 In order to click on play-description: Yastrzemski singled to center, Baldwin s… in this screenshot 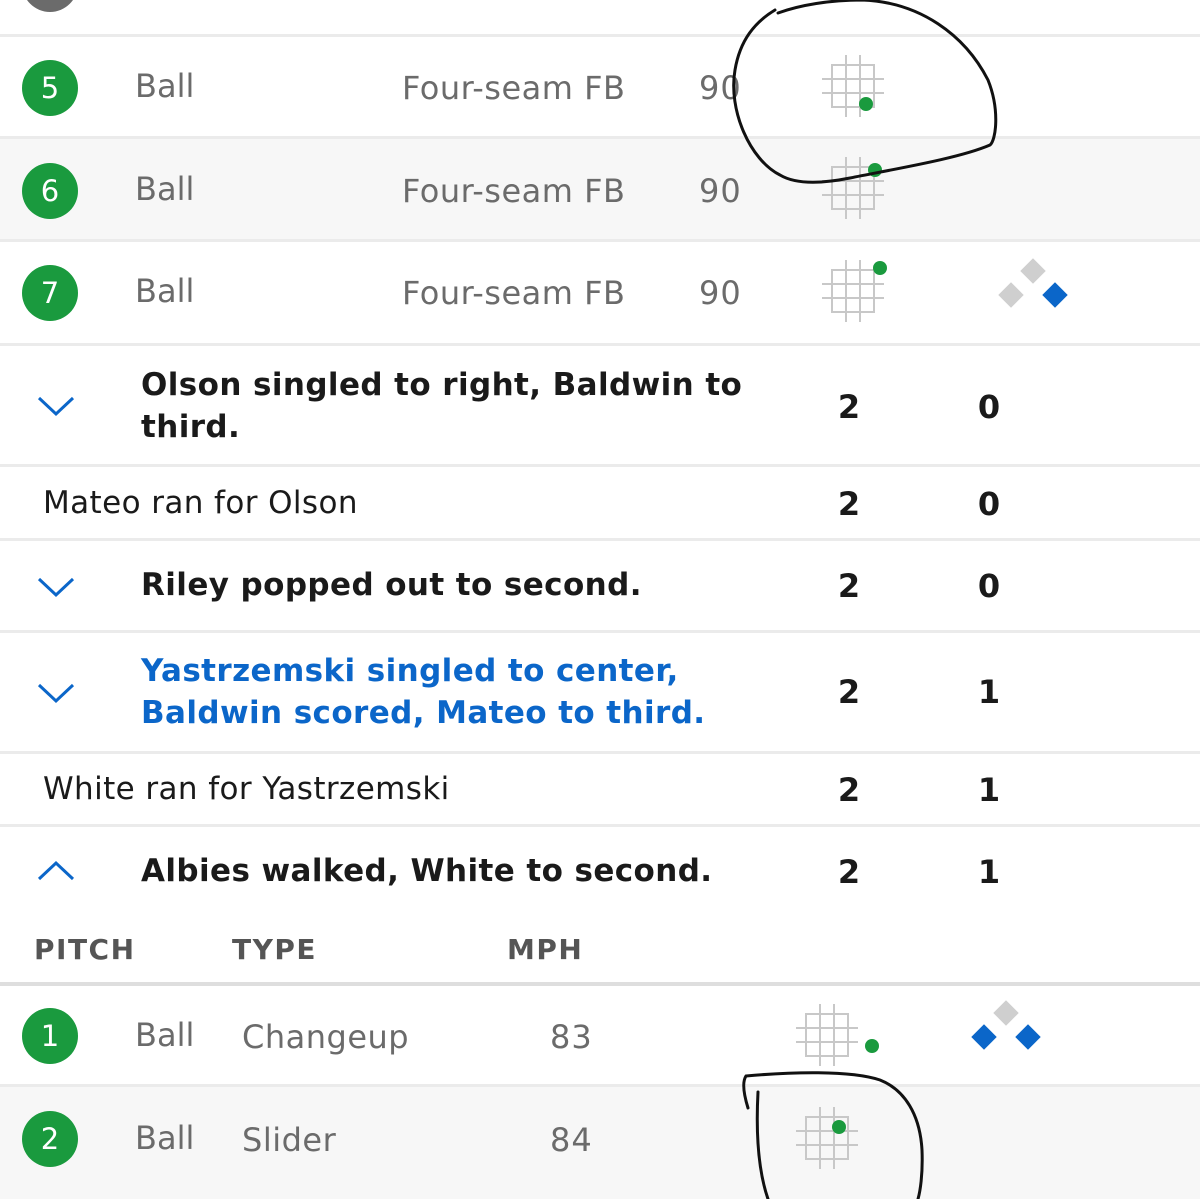, I will do `click(423, 692)`.